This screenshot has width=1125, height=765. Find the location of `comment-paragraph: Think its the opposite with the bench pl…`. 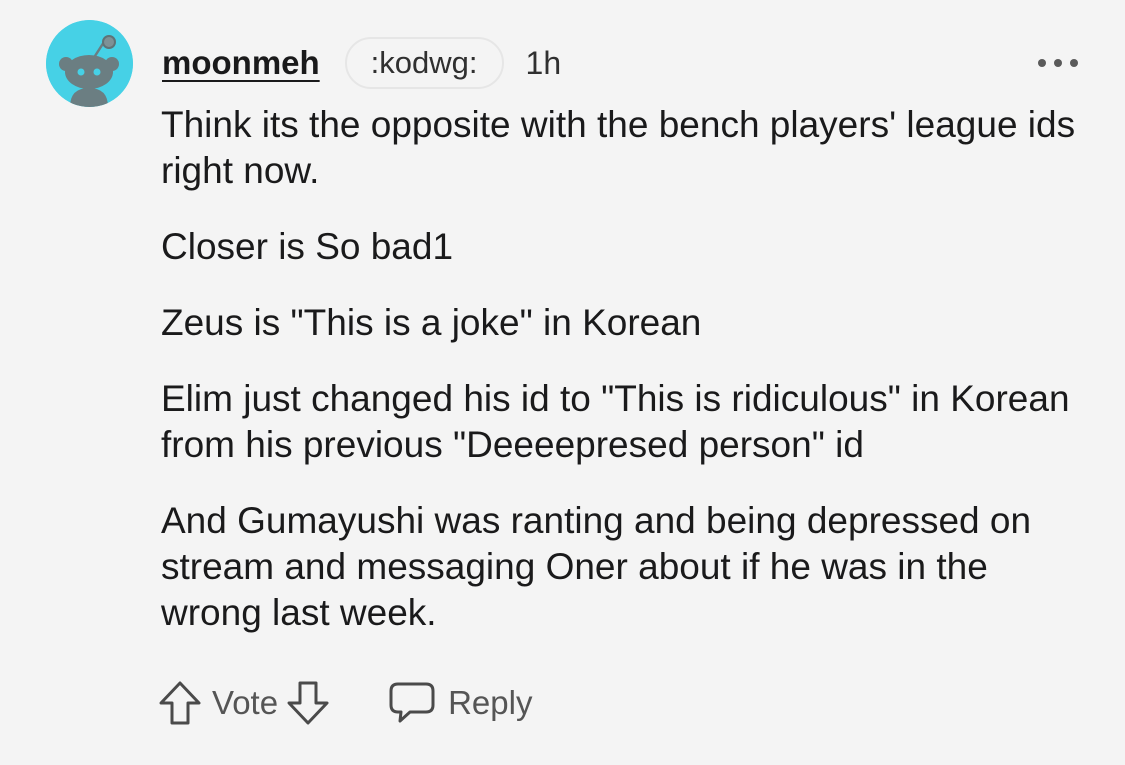

comment-paragraph: Think its the opposite with the bench pl… is located at coordinates (618, 147).